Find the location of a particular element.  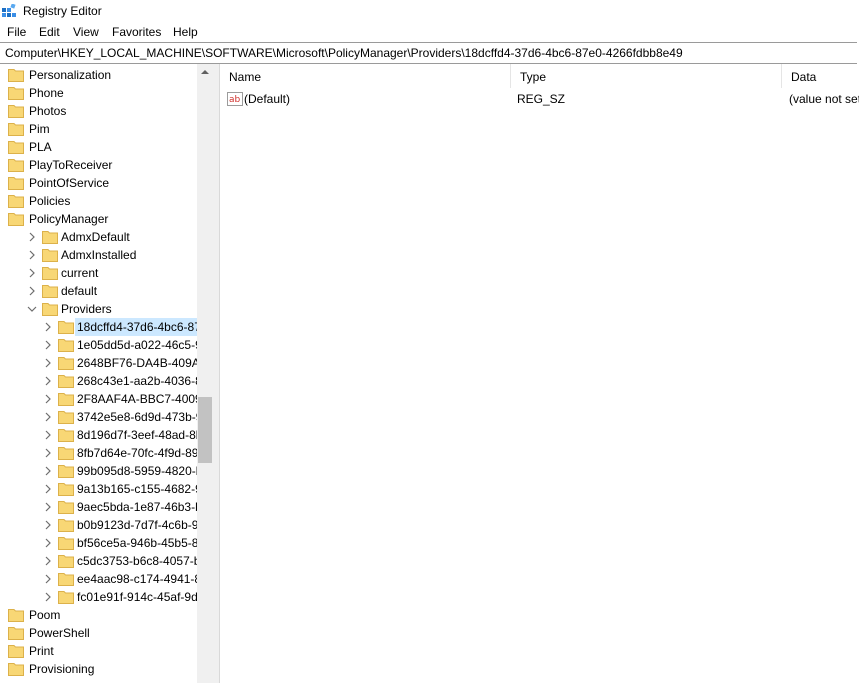

tree-item: PLA is located at coordinates (98, 147).